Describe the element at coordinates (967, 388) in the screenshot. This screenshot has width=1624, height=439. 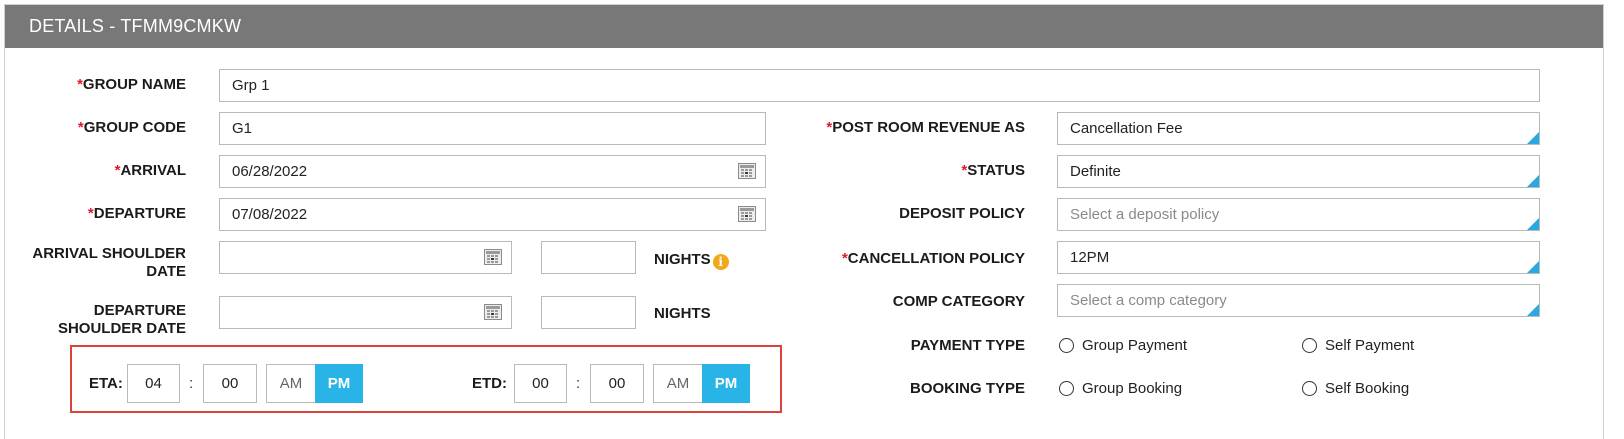
I see `booking-type-label: BOOKING TYPE` at that location.